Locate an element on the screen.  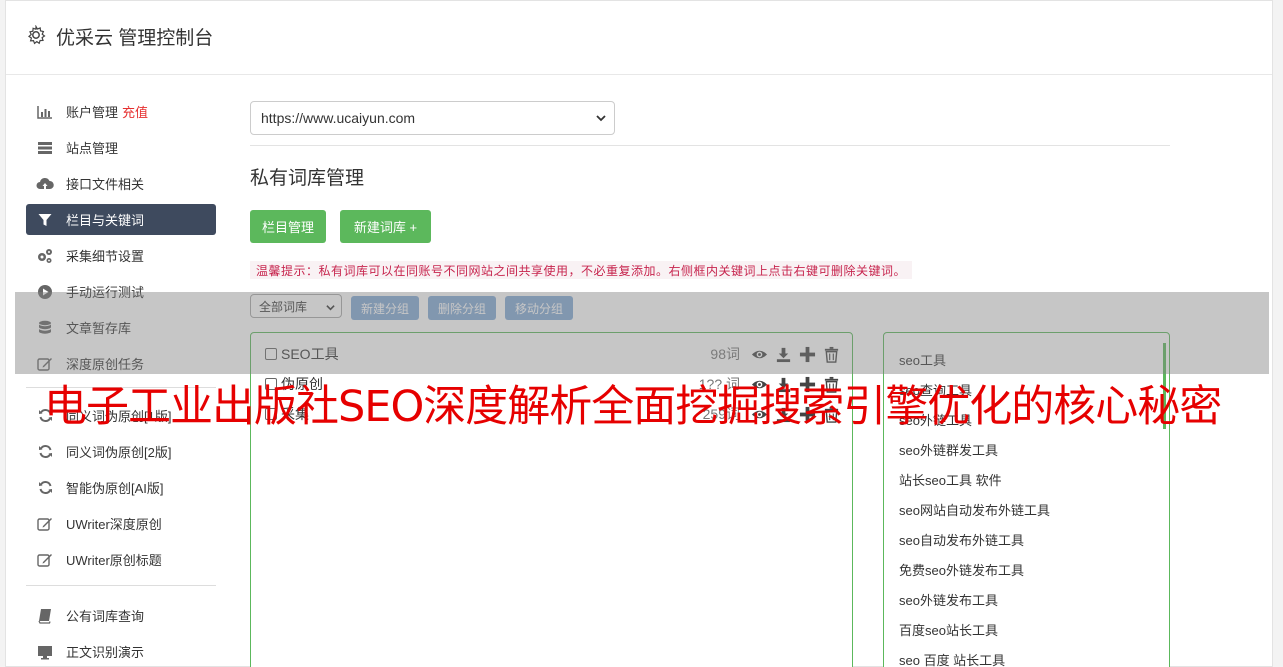
keyword-item: 站长seo工具 软件 is located at coordinates (950, 479).